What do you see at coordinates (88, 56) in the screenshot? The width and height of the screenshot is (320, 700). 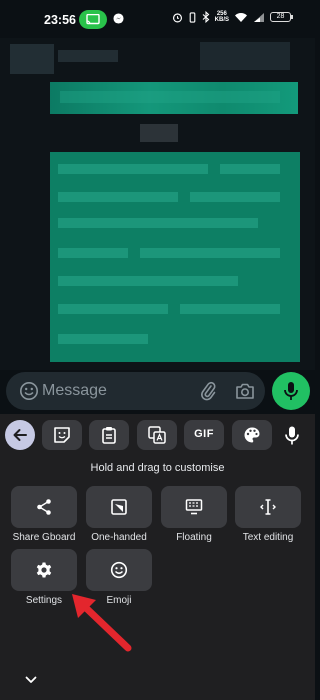 I see `obscured-contact-name` at bounding box center [88, 56].